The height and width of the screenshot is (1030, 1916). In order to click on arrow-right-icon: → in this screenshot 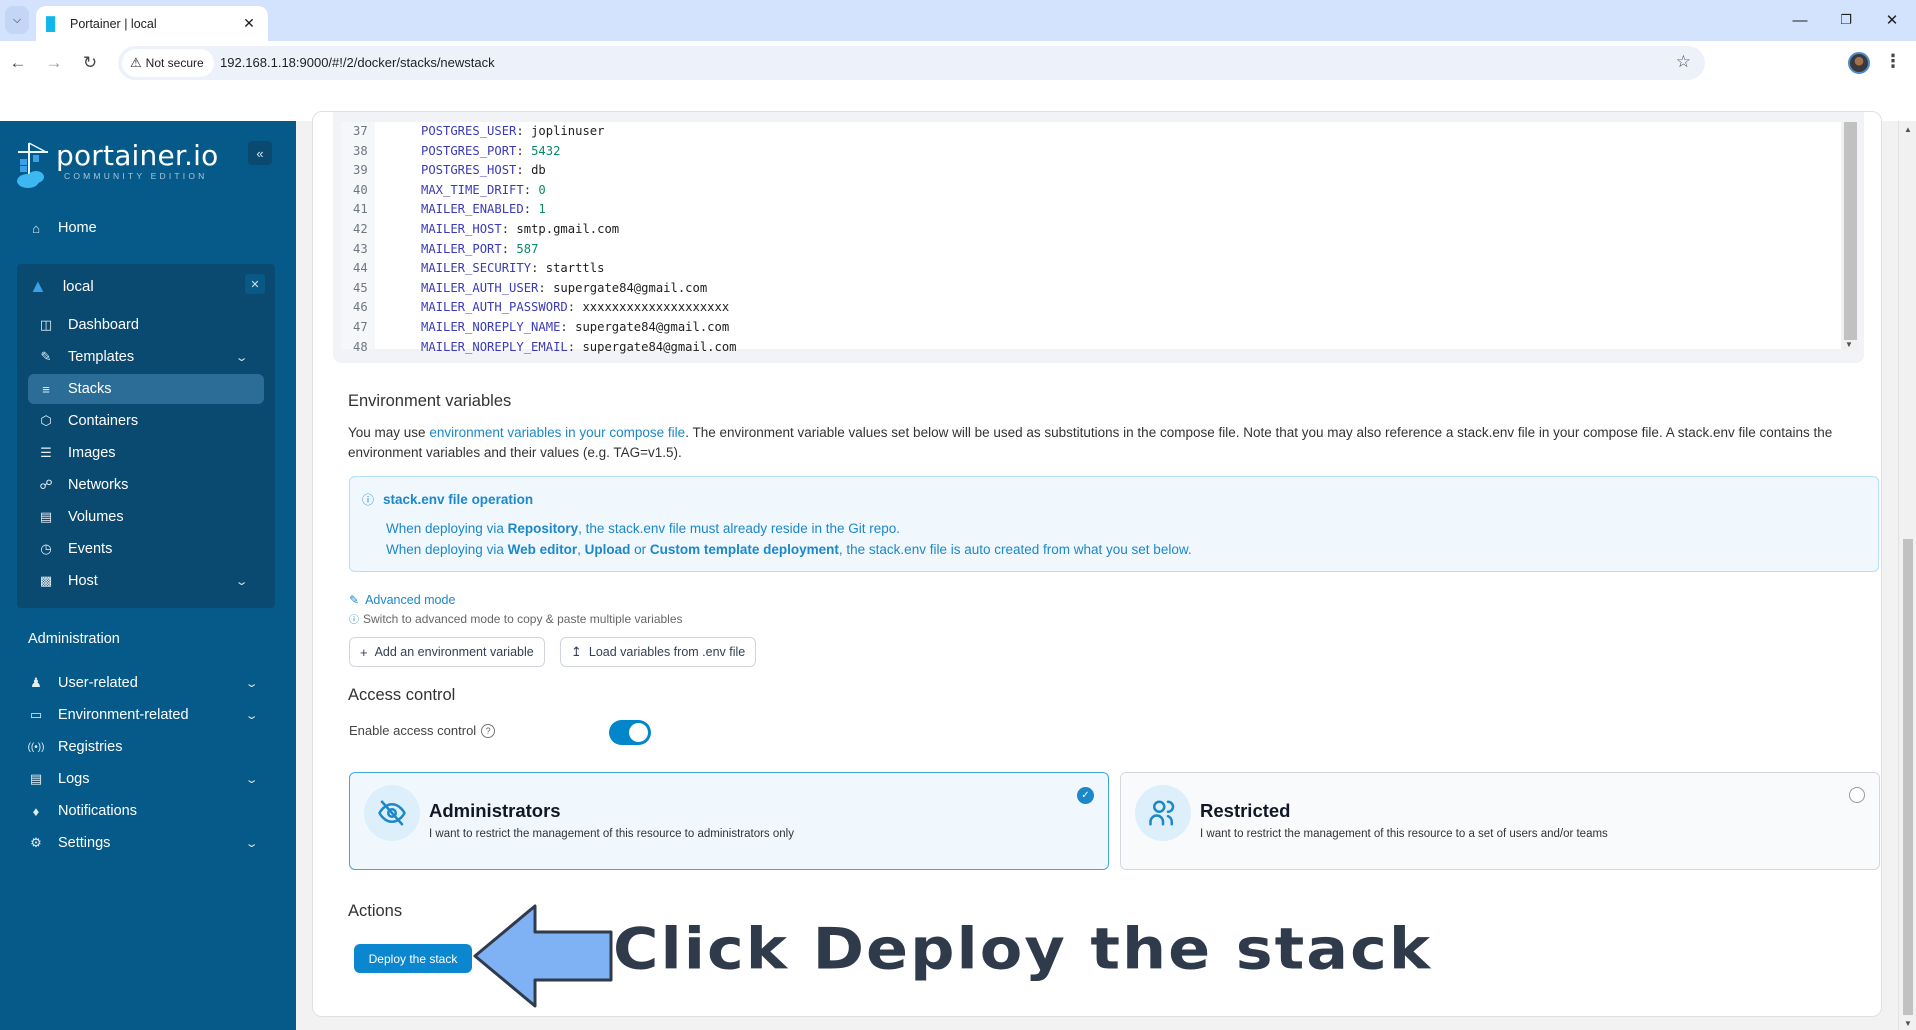, I will do `click(54, 62)`.